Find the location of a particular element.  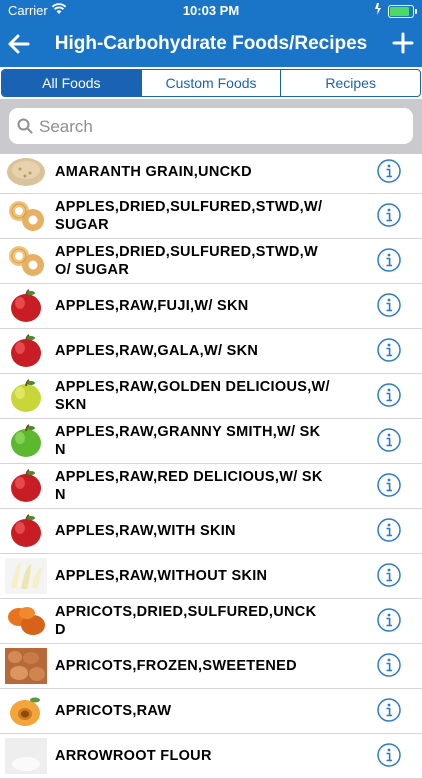

food-name: APRICOTS,RAW is located at coordinates (113, 711).